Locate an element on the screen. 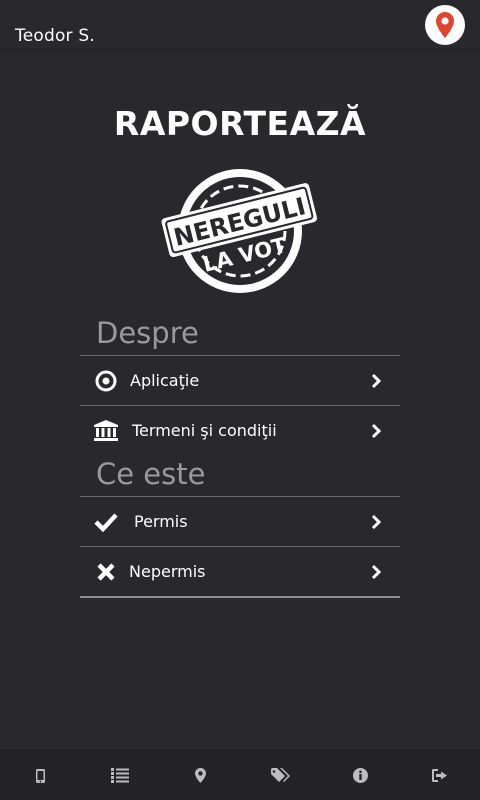 This screenshot has width=480, height=800. tab-sign-out is located at coordinates (440, 775).